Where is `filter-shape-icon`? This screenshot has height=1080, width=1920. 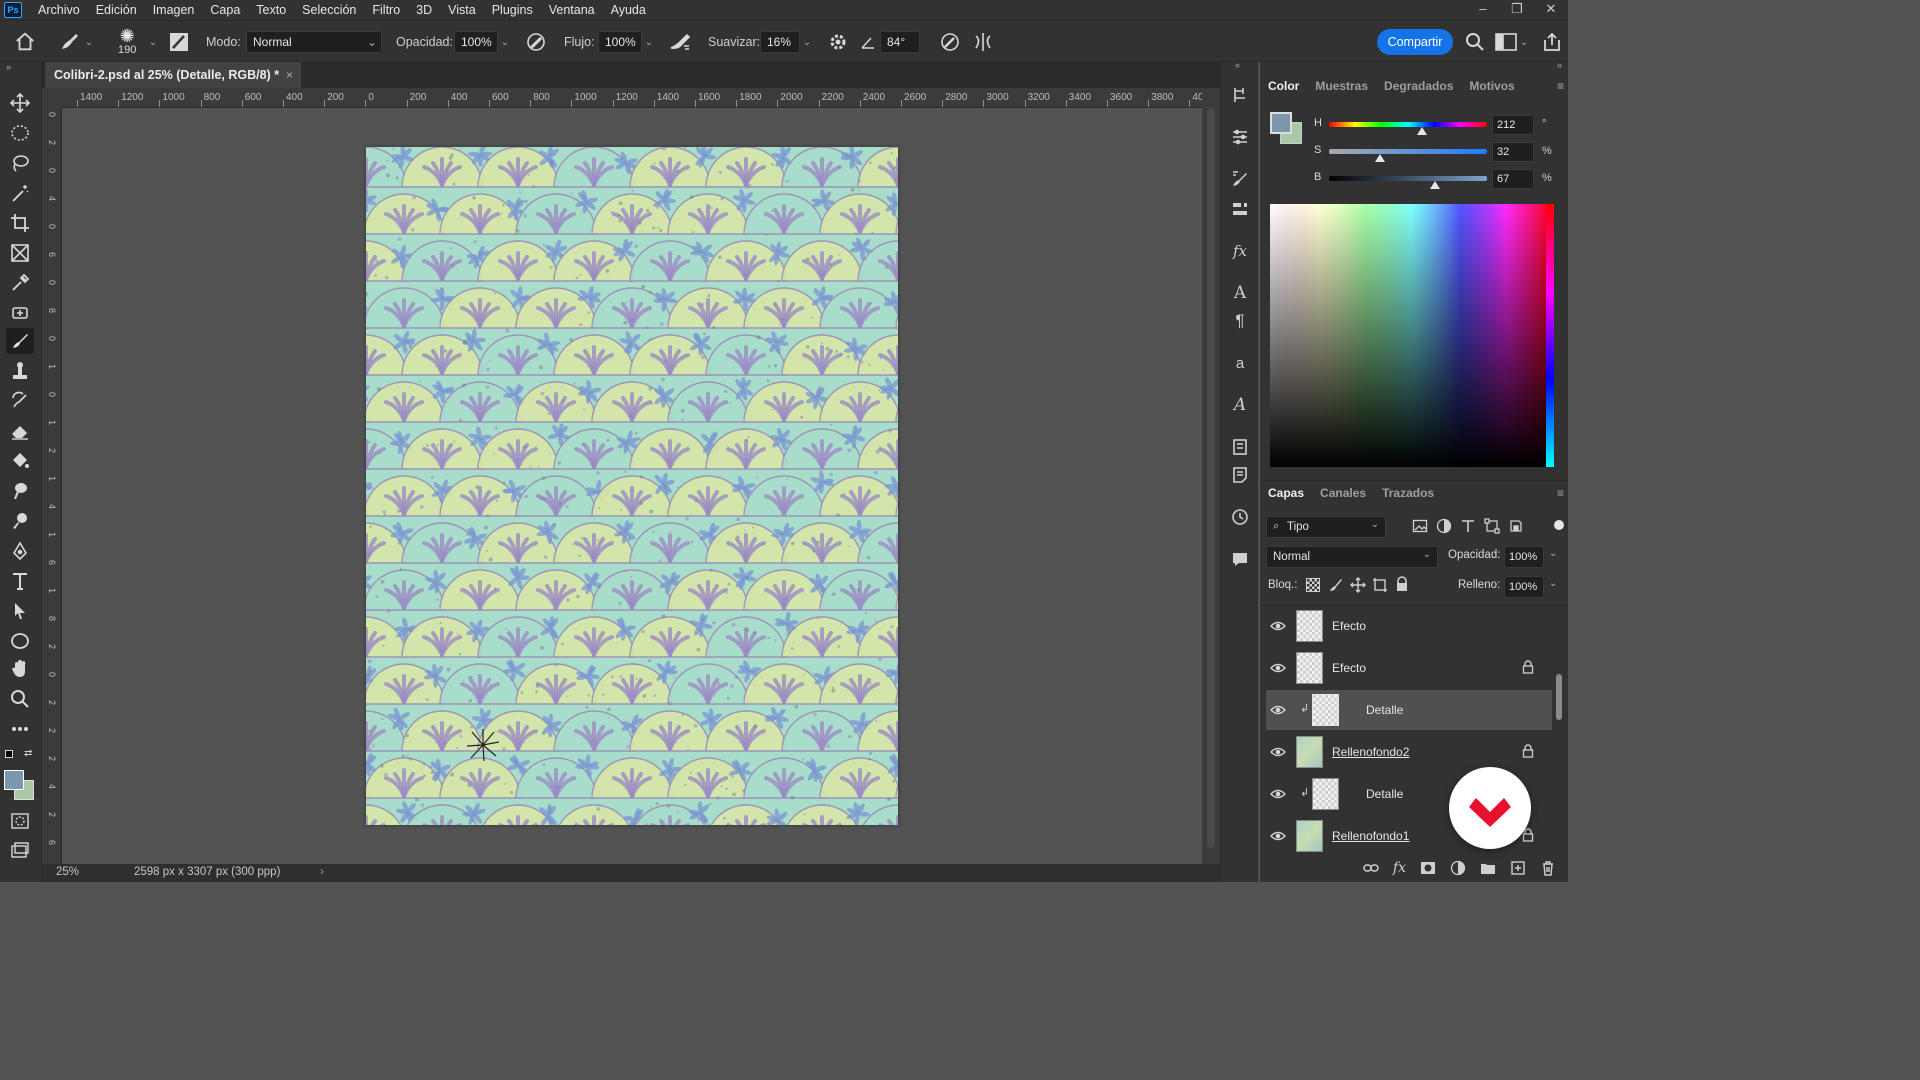 filter-shape-icon is located at coordinates (1492, 526).